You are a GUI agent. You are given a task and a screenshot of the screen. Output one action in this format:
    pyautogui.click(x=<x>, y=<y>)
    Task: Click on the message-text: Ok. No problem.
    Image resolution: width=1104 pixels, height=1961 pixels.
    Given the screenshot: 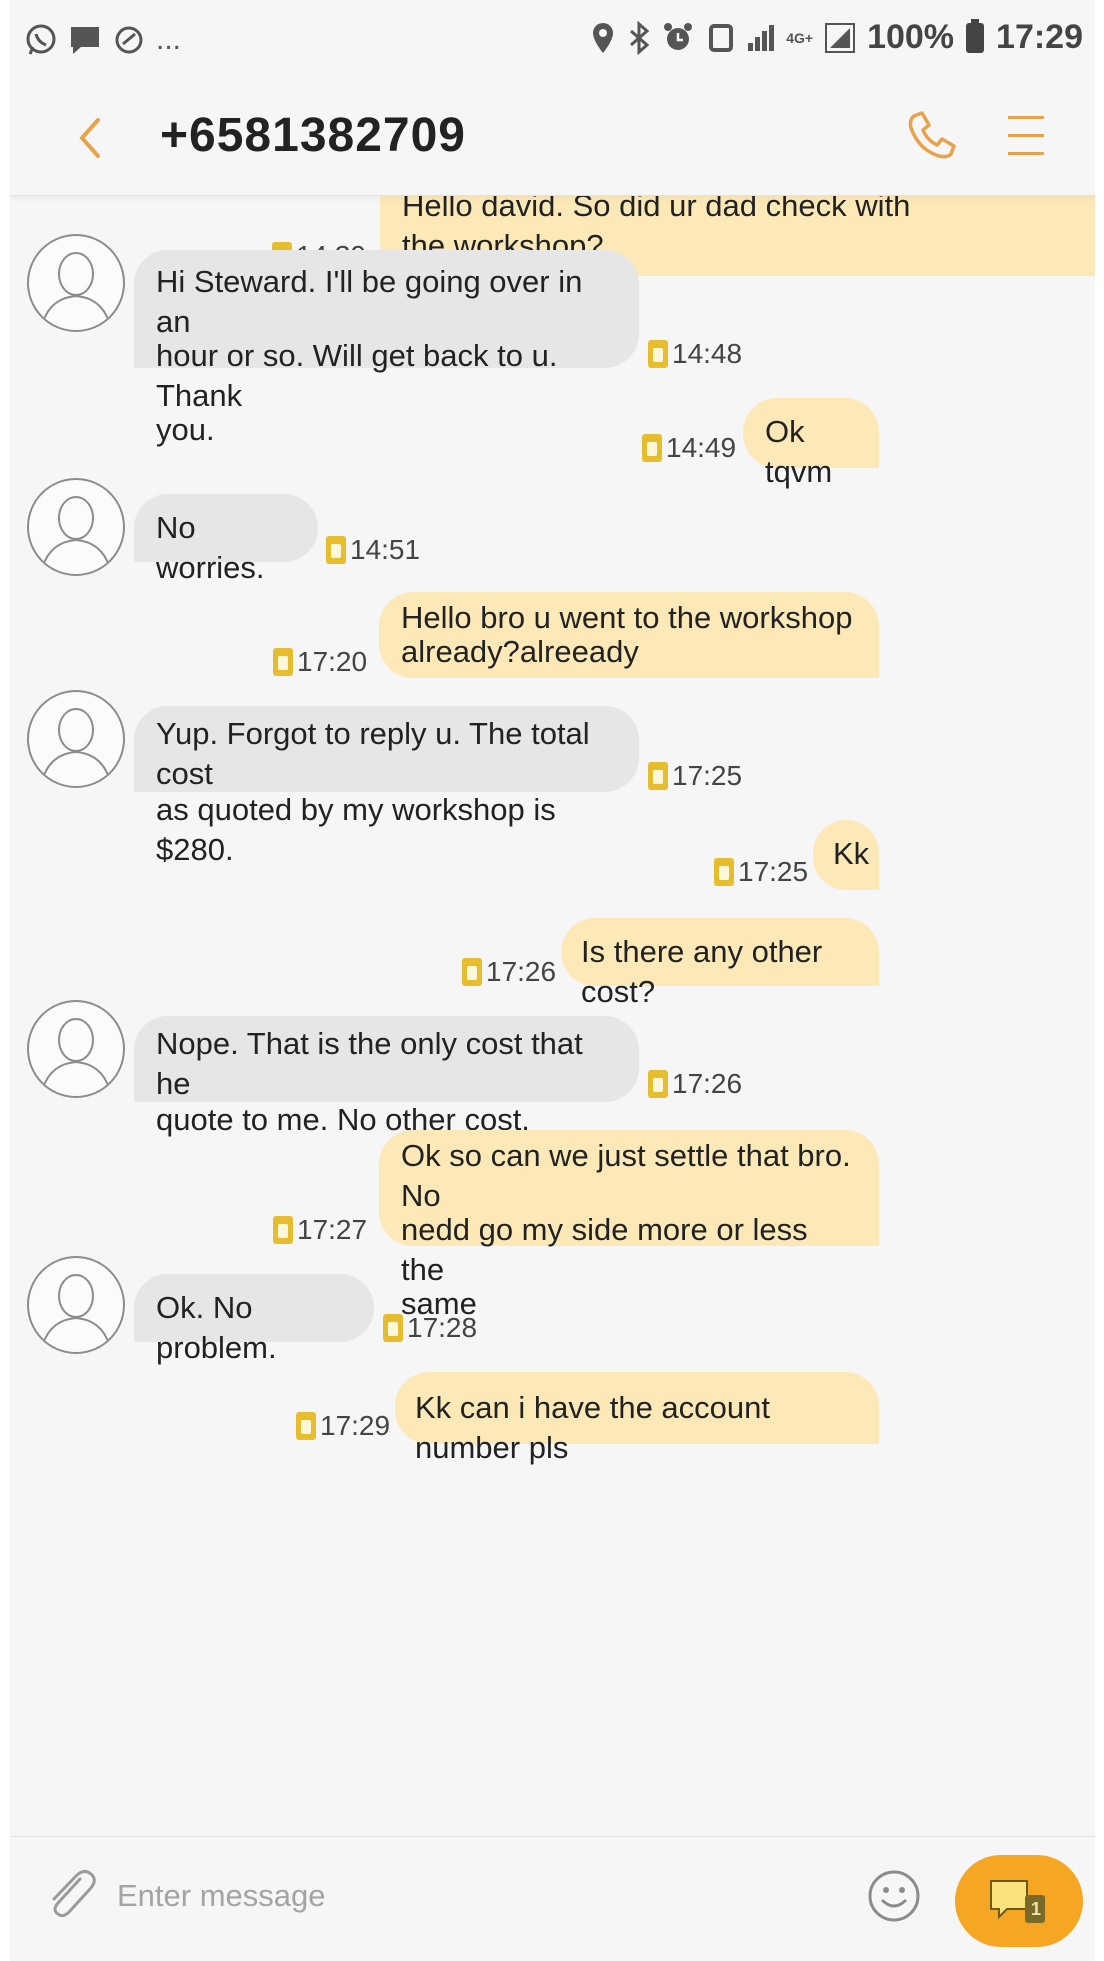 What is the action you would take?
    pyautogui.click(x=216, y=1327)
    